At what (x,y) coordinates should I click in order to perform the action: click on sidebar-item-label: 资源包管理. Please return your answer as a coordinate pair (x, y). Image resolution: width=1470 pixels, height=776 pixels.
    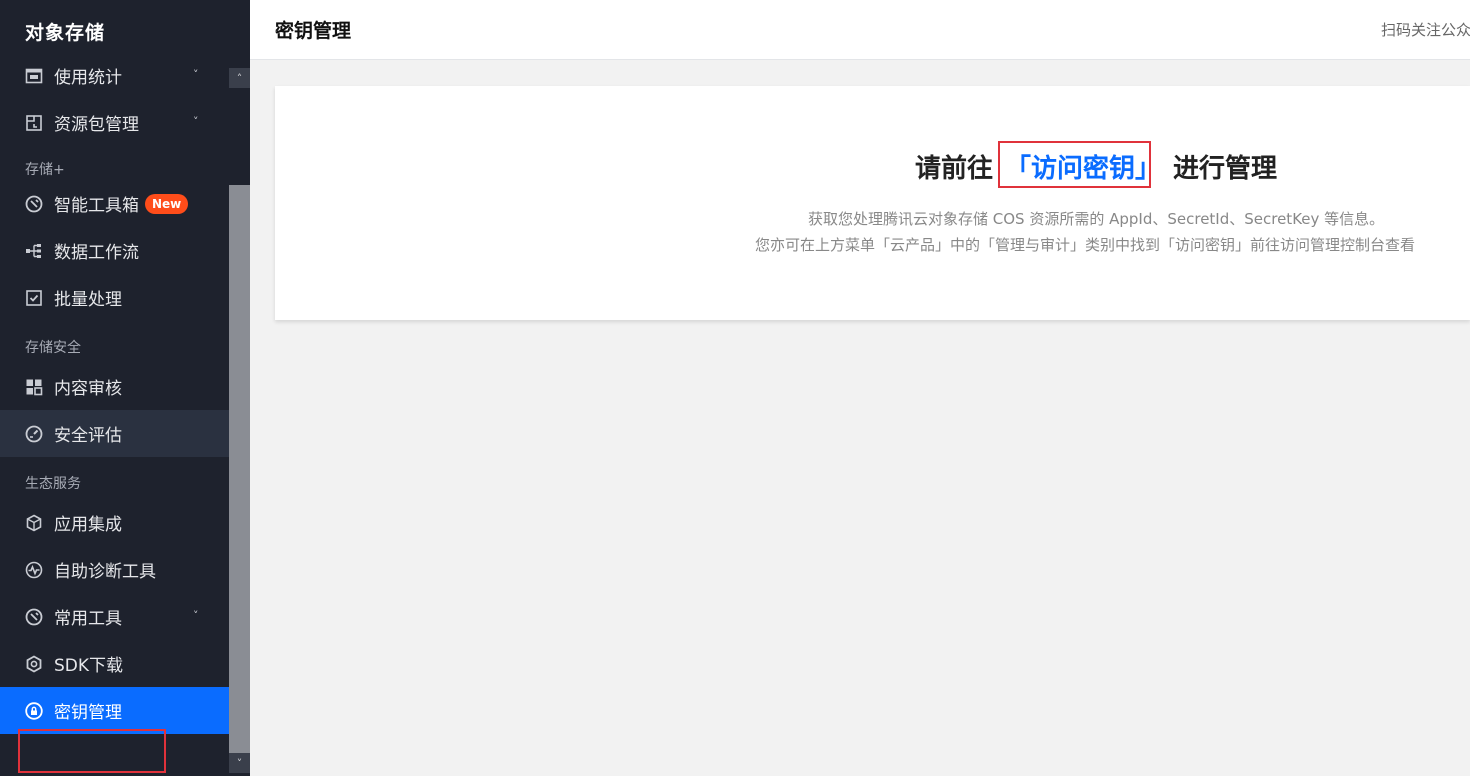
    Looking at the image, I should click on (96, 125).